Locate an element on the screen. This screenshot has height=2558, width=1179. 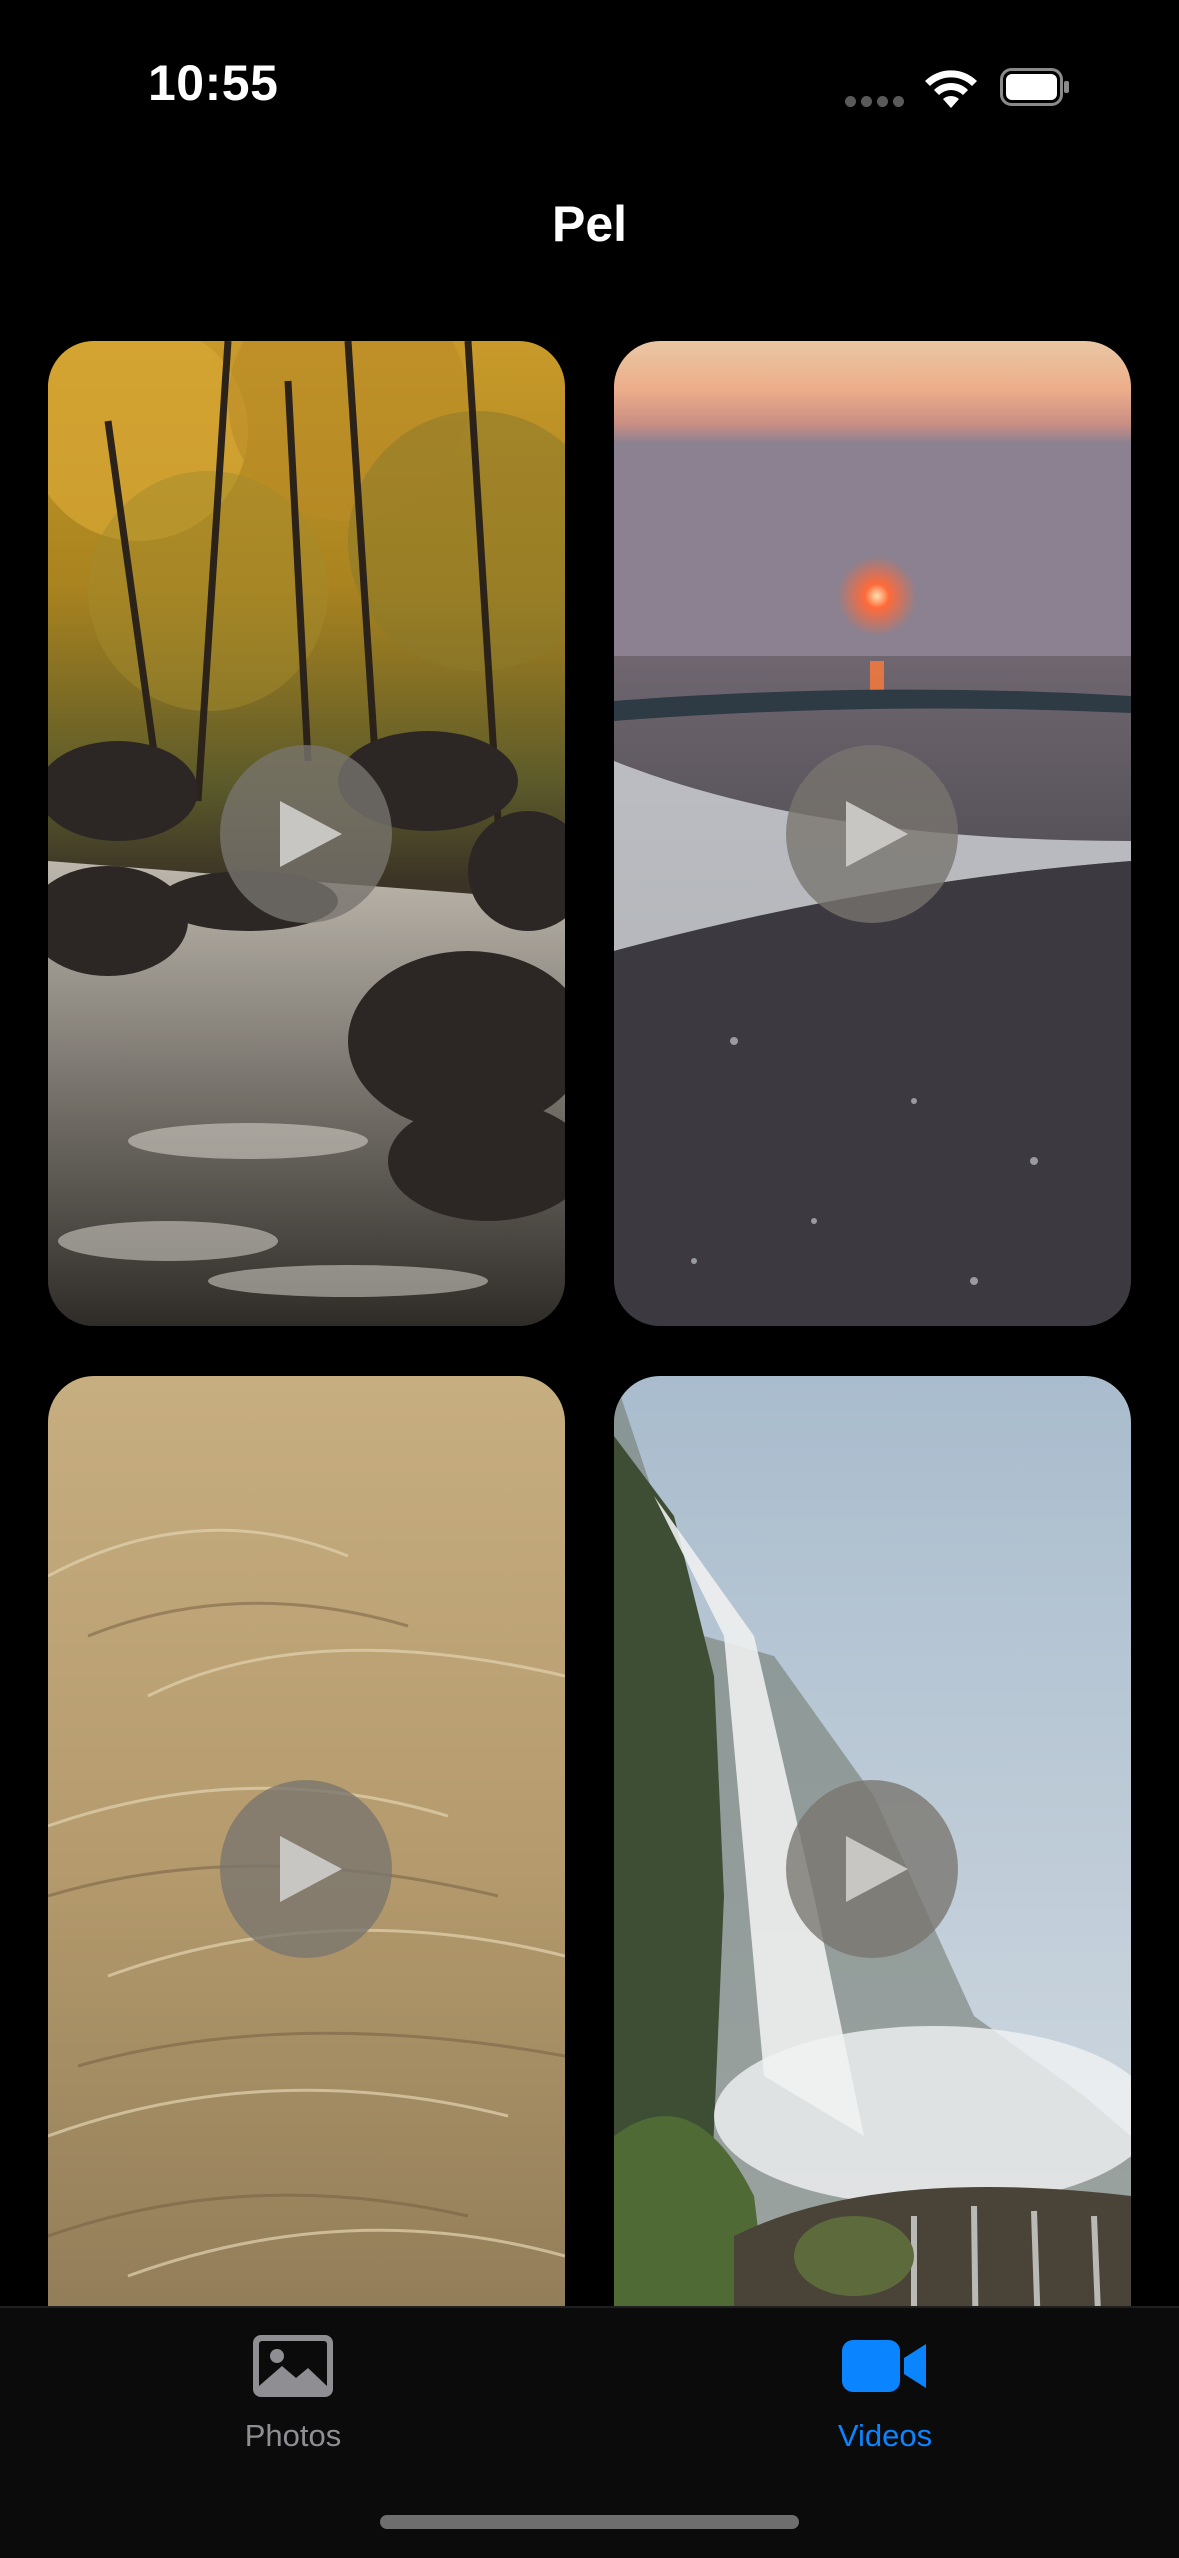
battery-icon is located at coordinates (1034, 87).